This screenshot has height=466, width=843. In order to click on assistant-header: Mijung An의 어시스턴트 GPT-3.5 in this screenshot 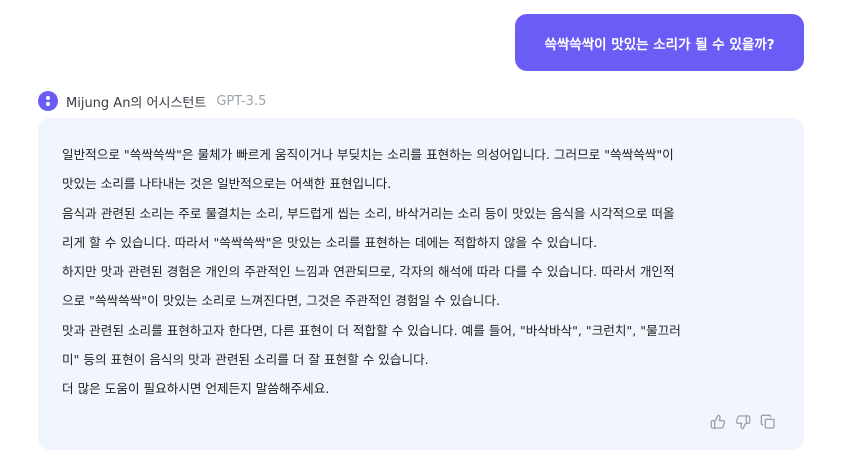, I will do `click(152, 101)`.